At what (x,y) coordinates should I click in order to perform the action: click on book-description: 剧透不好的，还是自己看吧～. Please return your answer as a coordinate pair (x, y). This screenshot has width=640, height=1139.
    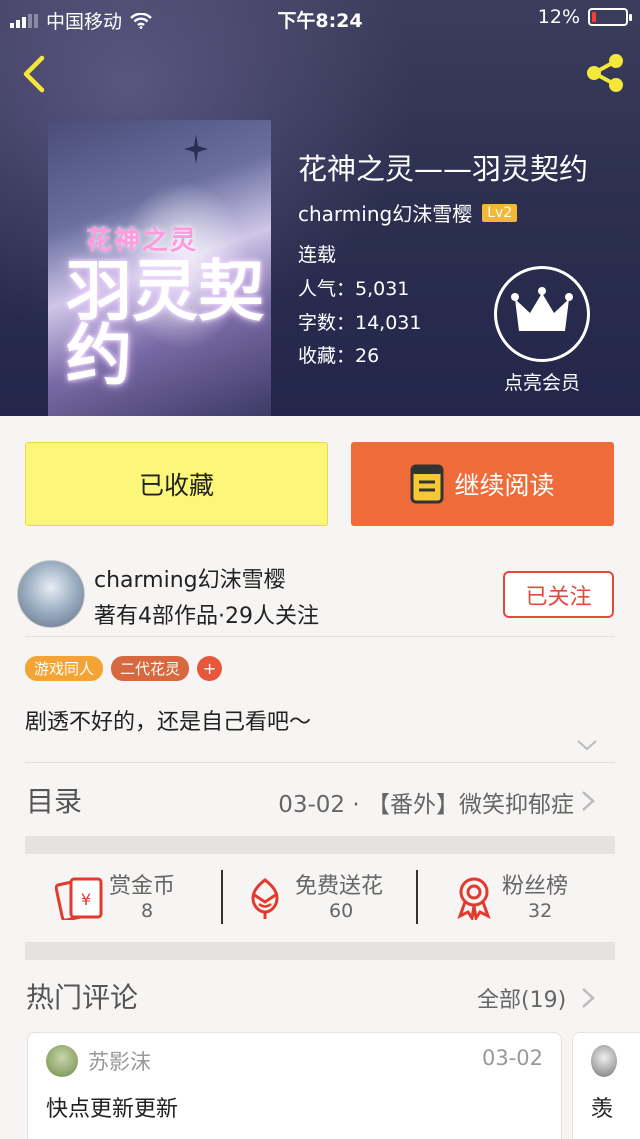
    Looking at the image, I should click on (168, 722).